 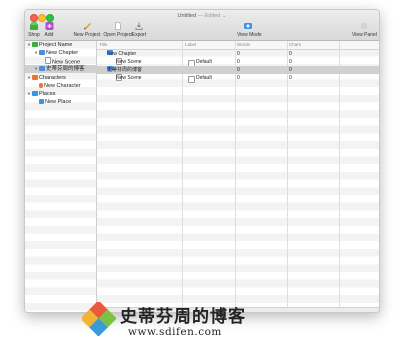 What do you see at coordinates (34, 35) in the screenshot?
I see `shop-label: Shop` at bounding box center [34, 35].